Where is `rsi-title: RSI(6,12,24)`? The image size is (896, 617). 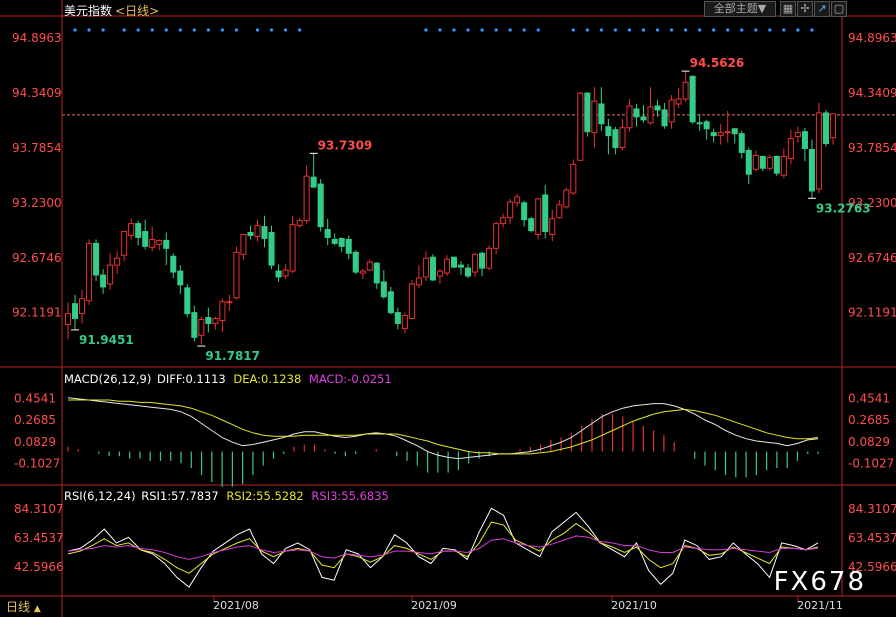
rsi-title: RSI(6,12,24) is located at coordinates (100, 496).